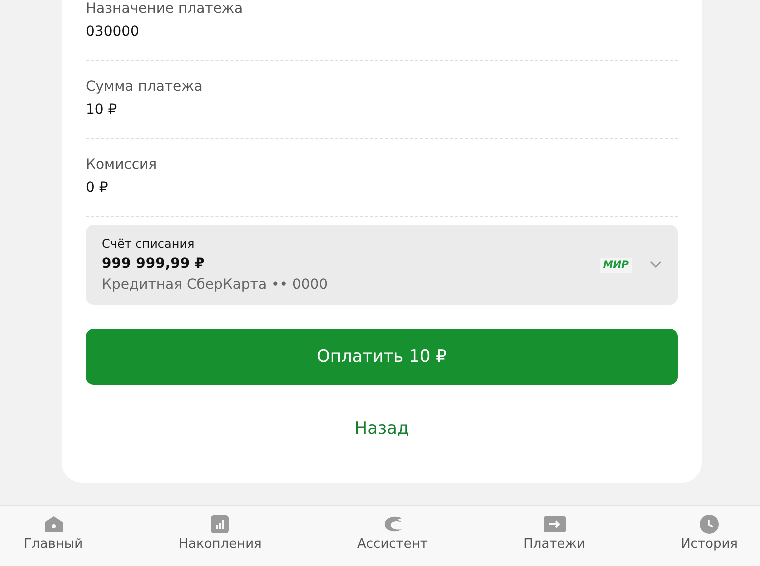 Image resolution: width=760 pixels, height=566 pixels. I want to click on account-label: Счёт списания, so click(149, 244).